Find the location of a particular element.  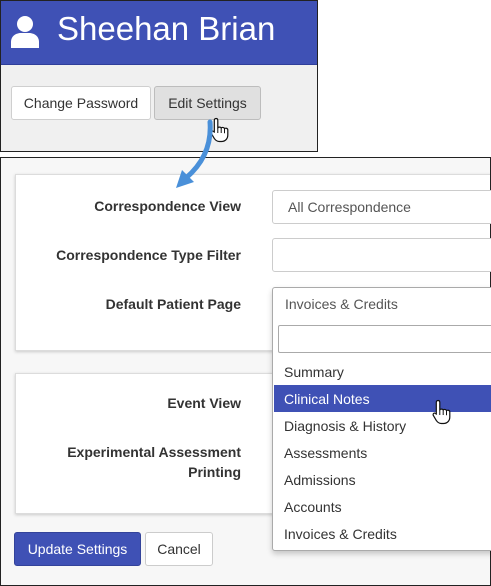

correspondence-view-select: All Correspondence is located at coordinates (381, 207).